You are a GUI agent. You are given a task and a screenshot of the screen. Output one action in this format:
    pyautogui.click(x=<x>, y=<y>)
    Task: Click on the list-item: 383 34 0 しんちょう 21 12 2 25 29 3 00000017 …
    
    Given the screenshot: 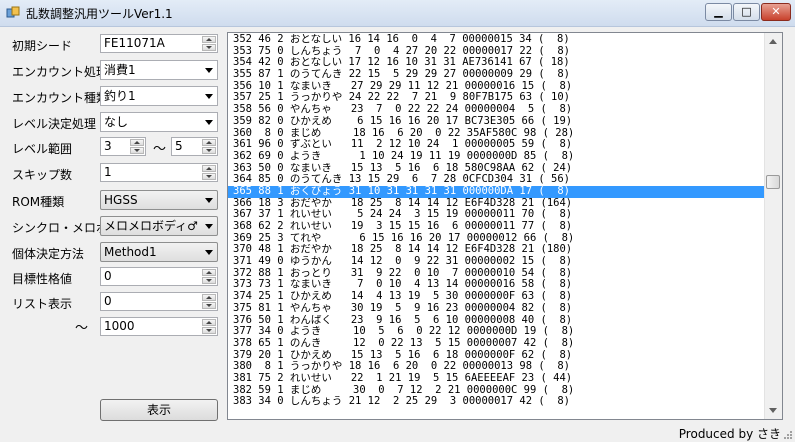 What is the action you would take?
    pyautogui.click(x=496, y=402)
    